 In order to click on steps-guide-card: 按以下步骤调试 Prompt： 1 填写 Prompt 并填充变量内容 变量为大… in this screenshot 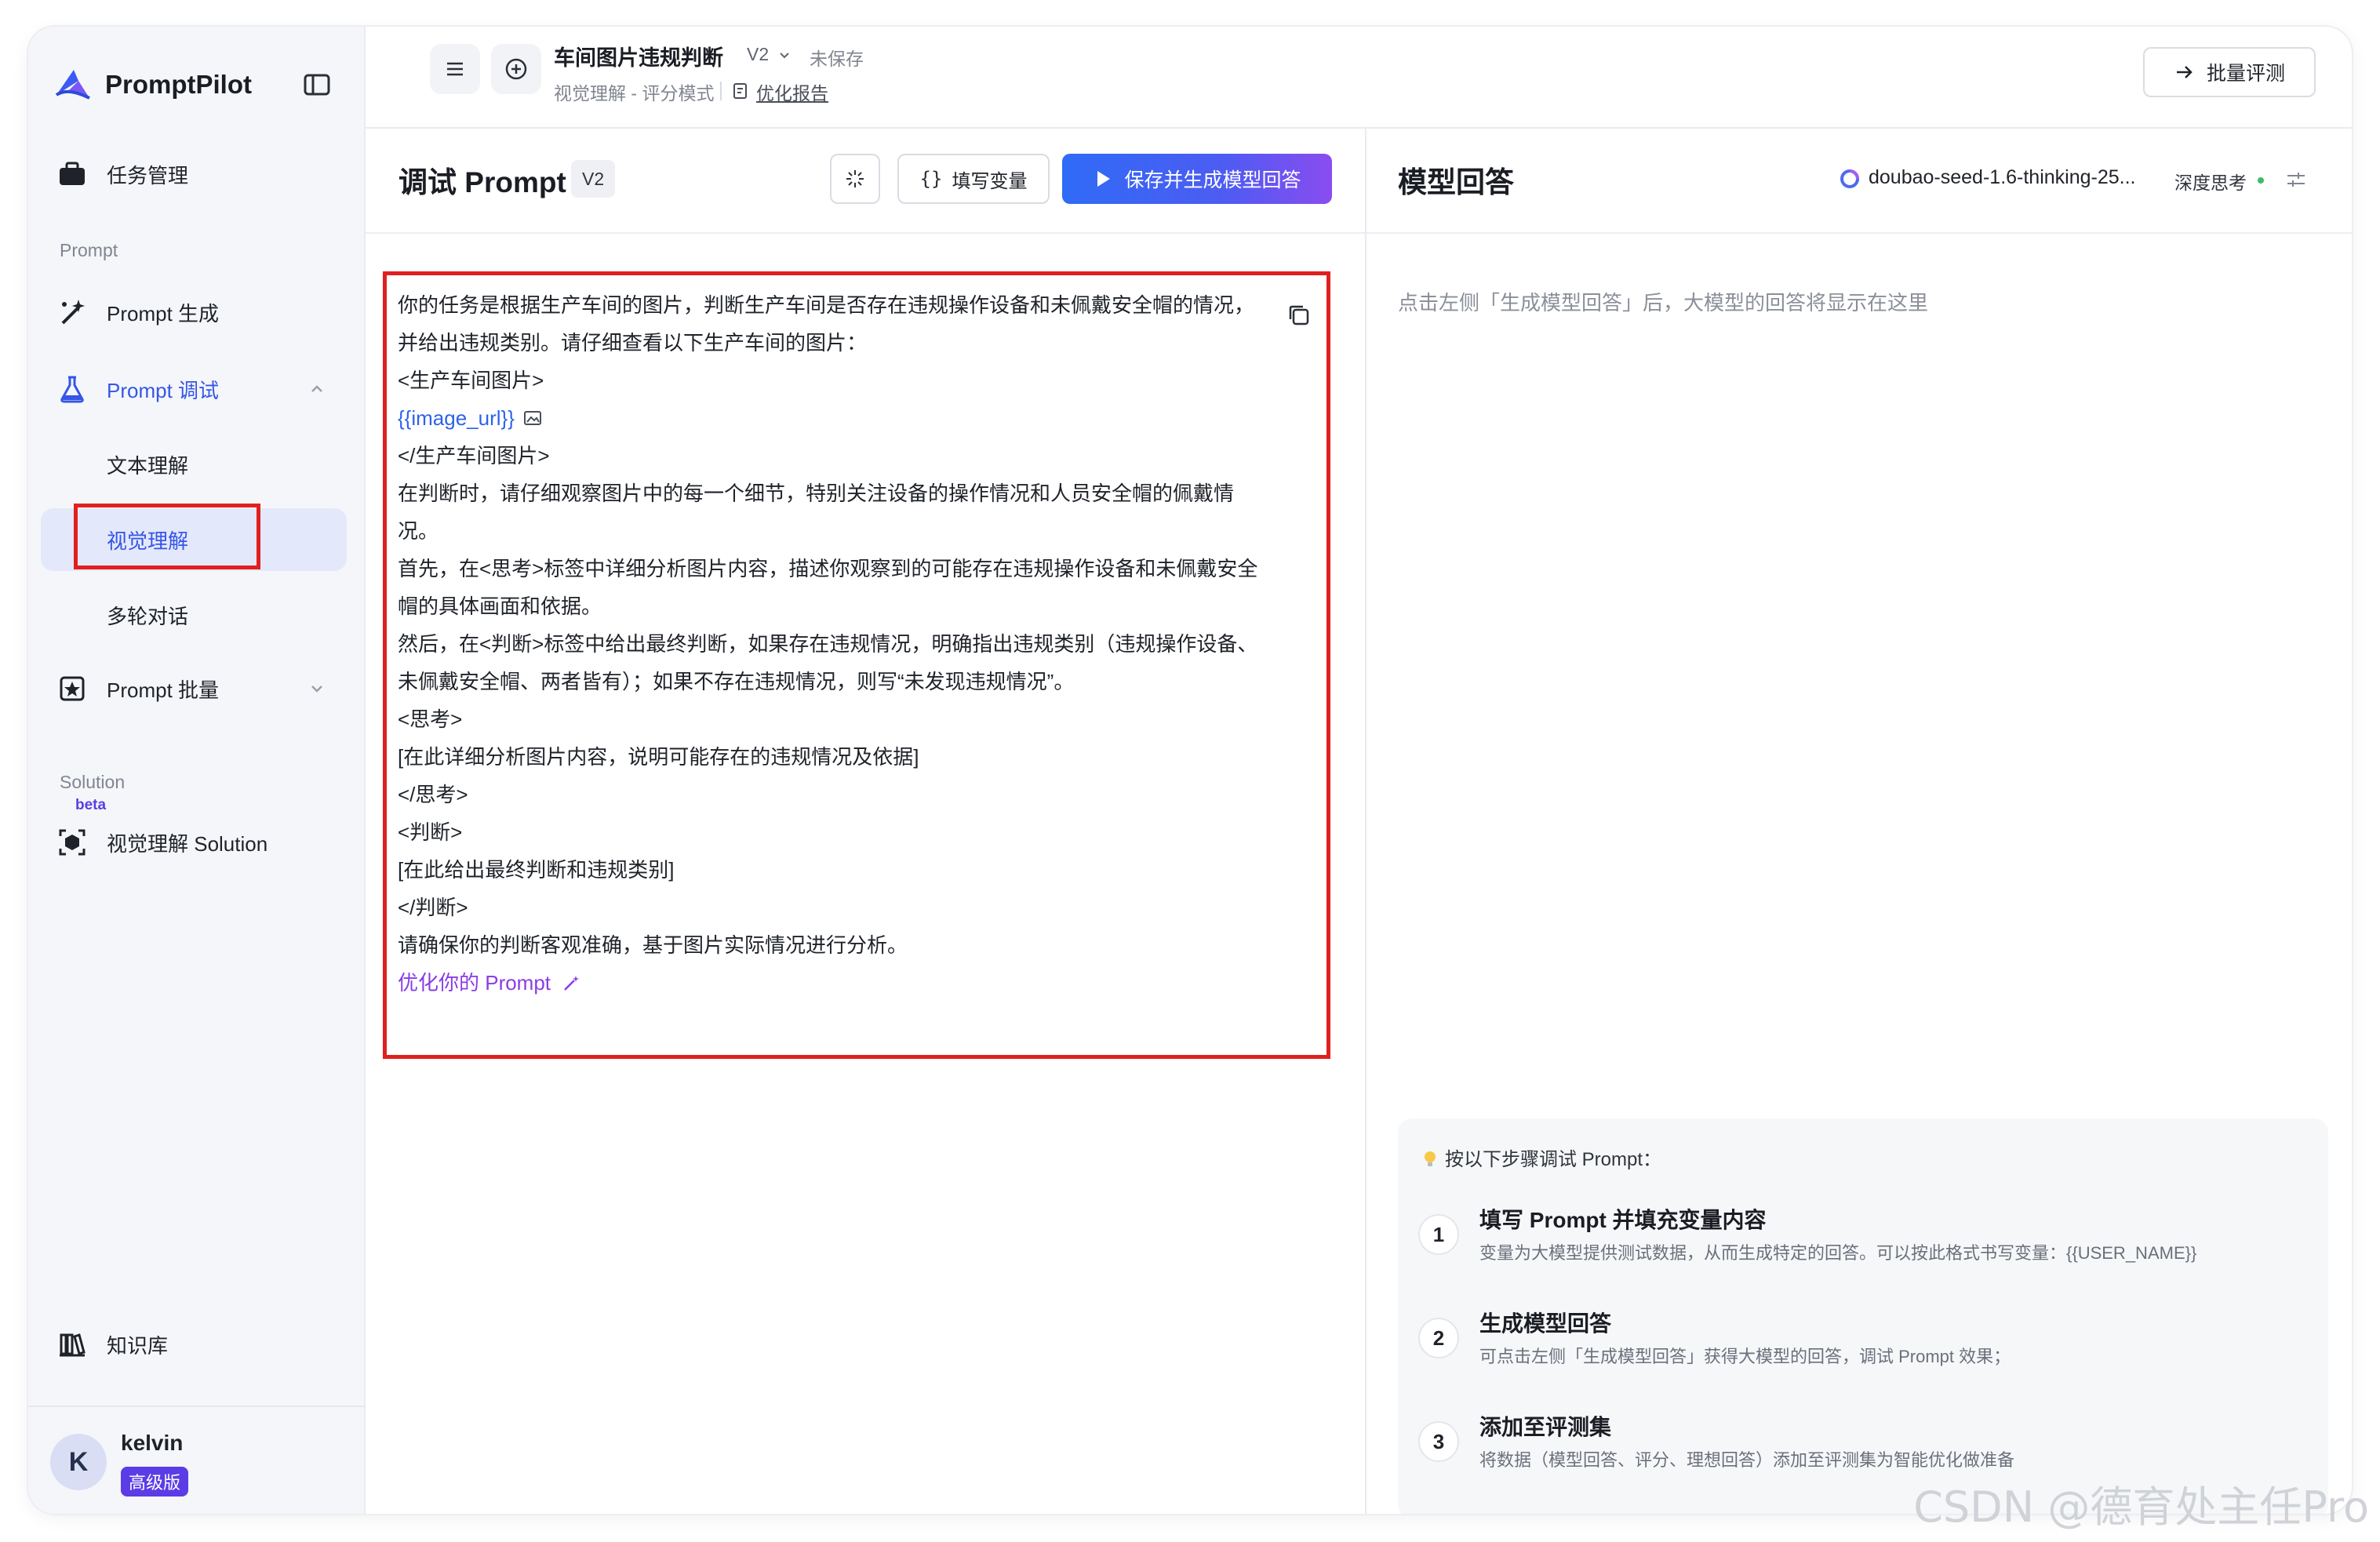, I will do `click(1863, 1316)`.